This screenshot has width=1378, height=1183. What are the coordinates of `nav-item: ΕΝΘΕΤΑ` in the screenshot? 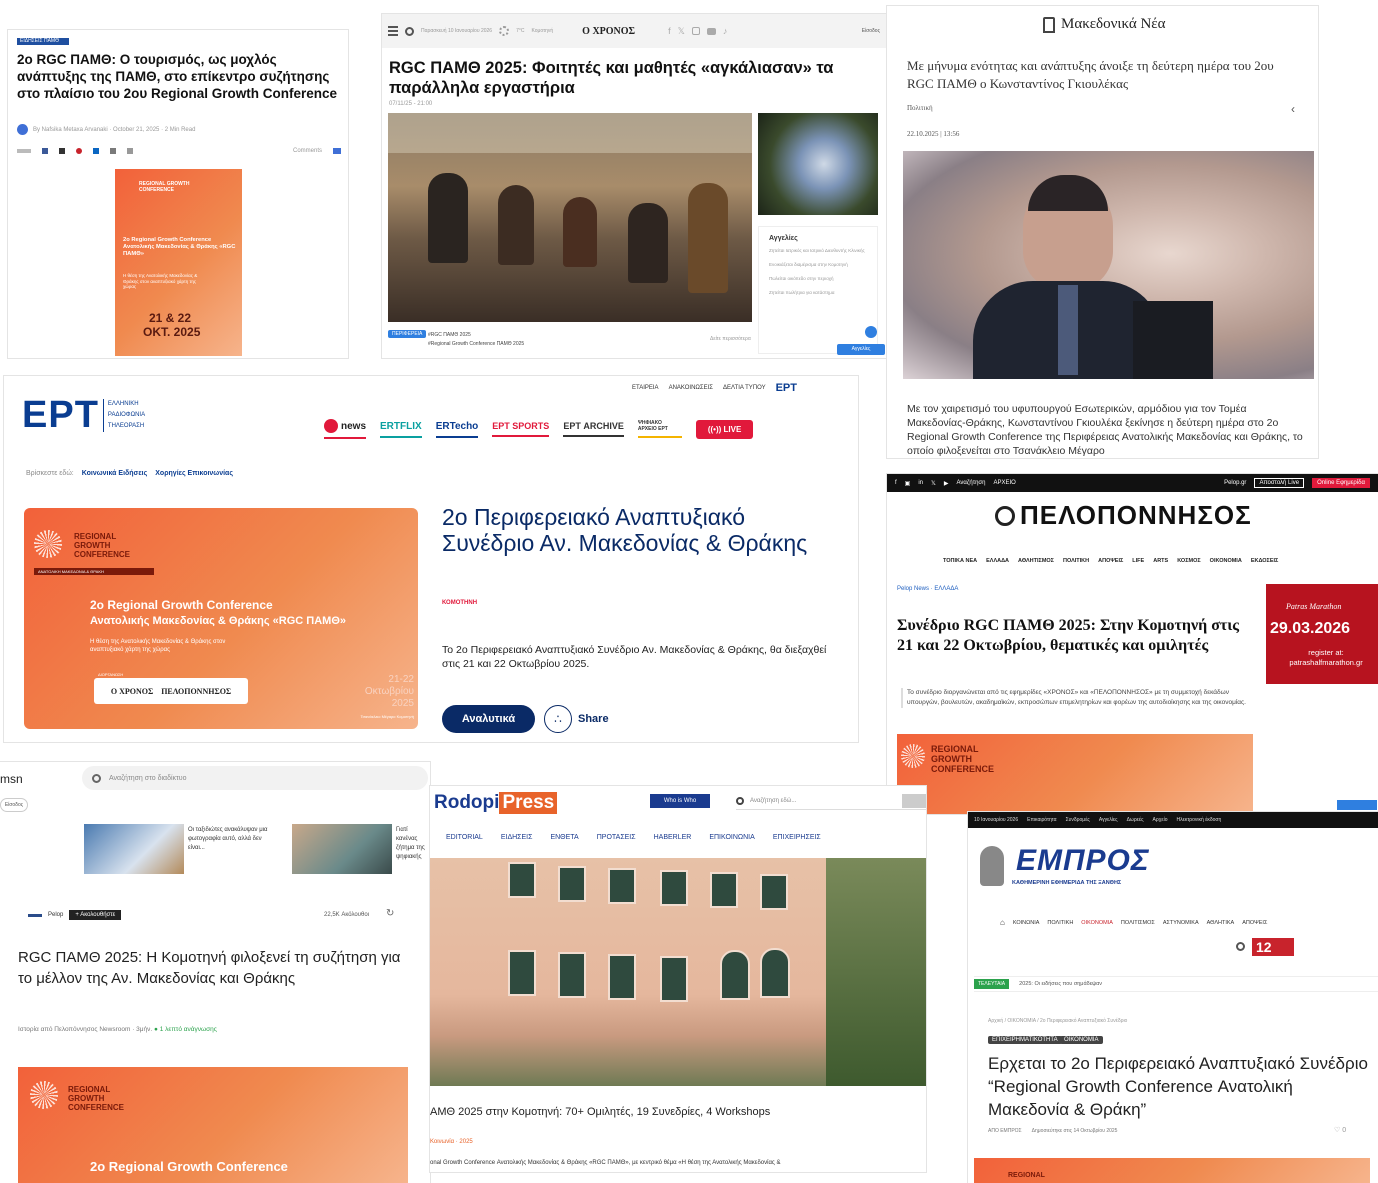 It's located at (564, 837).